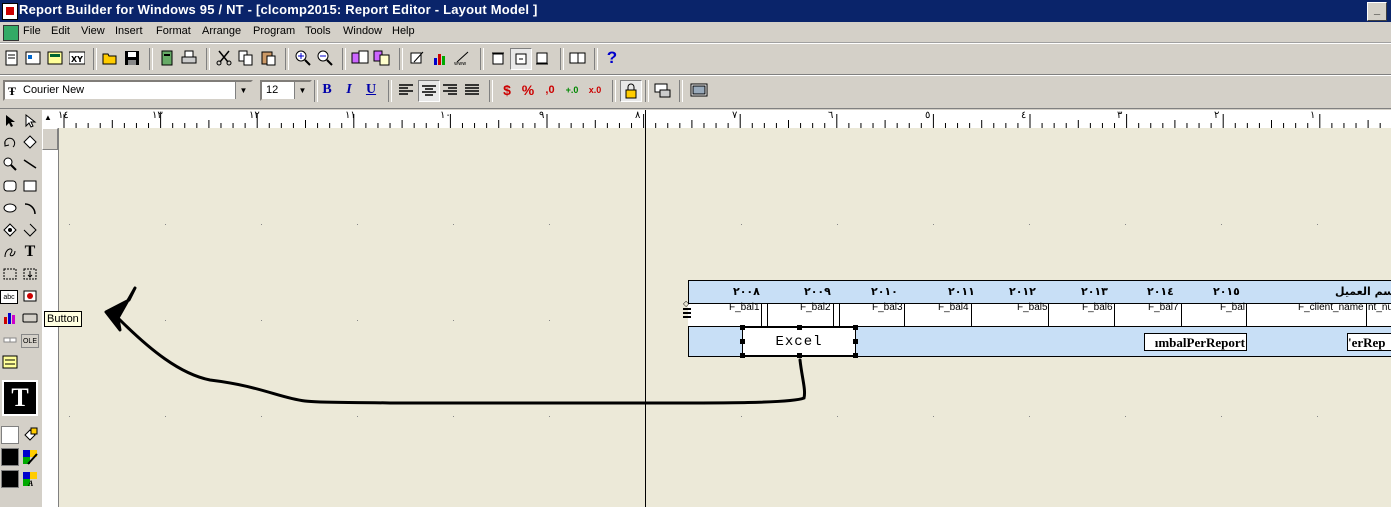 This screenshot has width=1391, height=507. I want to click on header-label-2012: ٢٠١٢, so click(1022, 291).